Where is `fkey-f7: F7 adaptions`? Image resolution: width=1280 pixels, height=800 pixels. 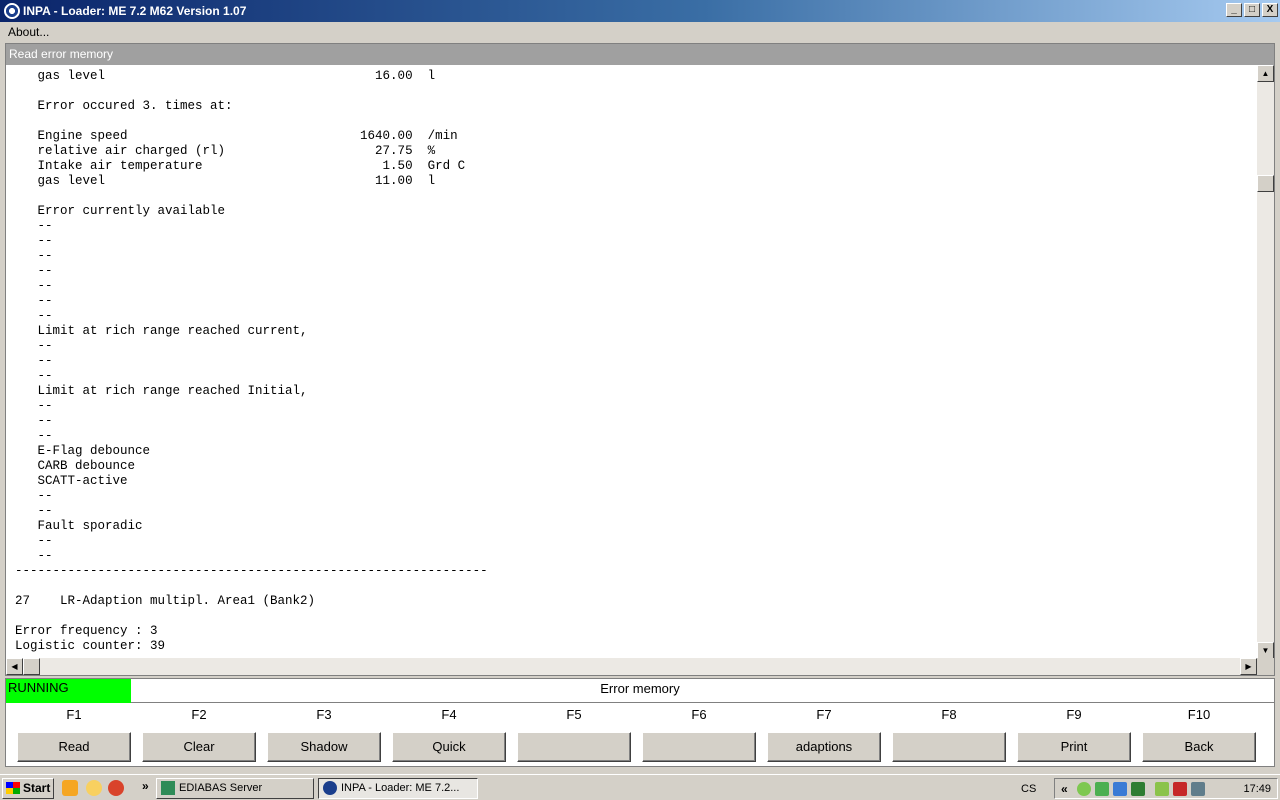 fkey-f7: F7 adaptions is located at coordinates (824, 732).